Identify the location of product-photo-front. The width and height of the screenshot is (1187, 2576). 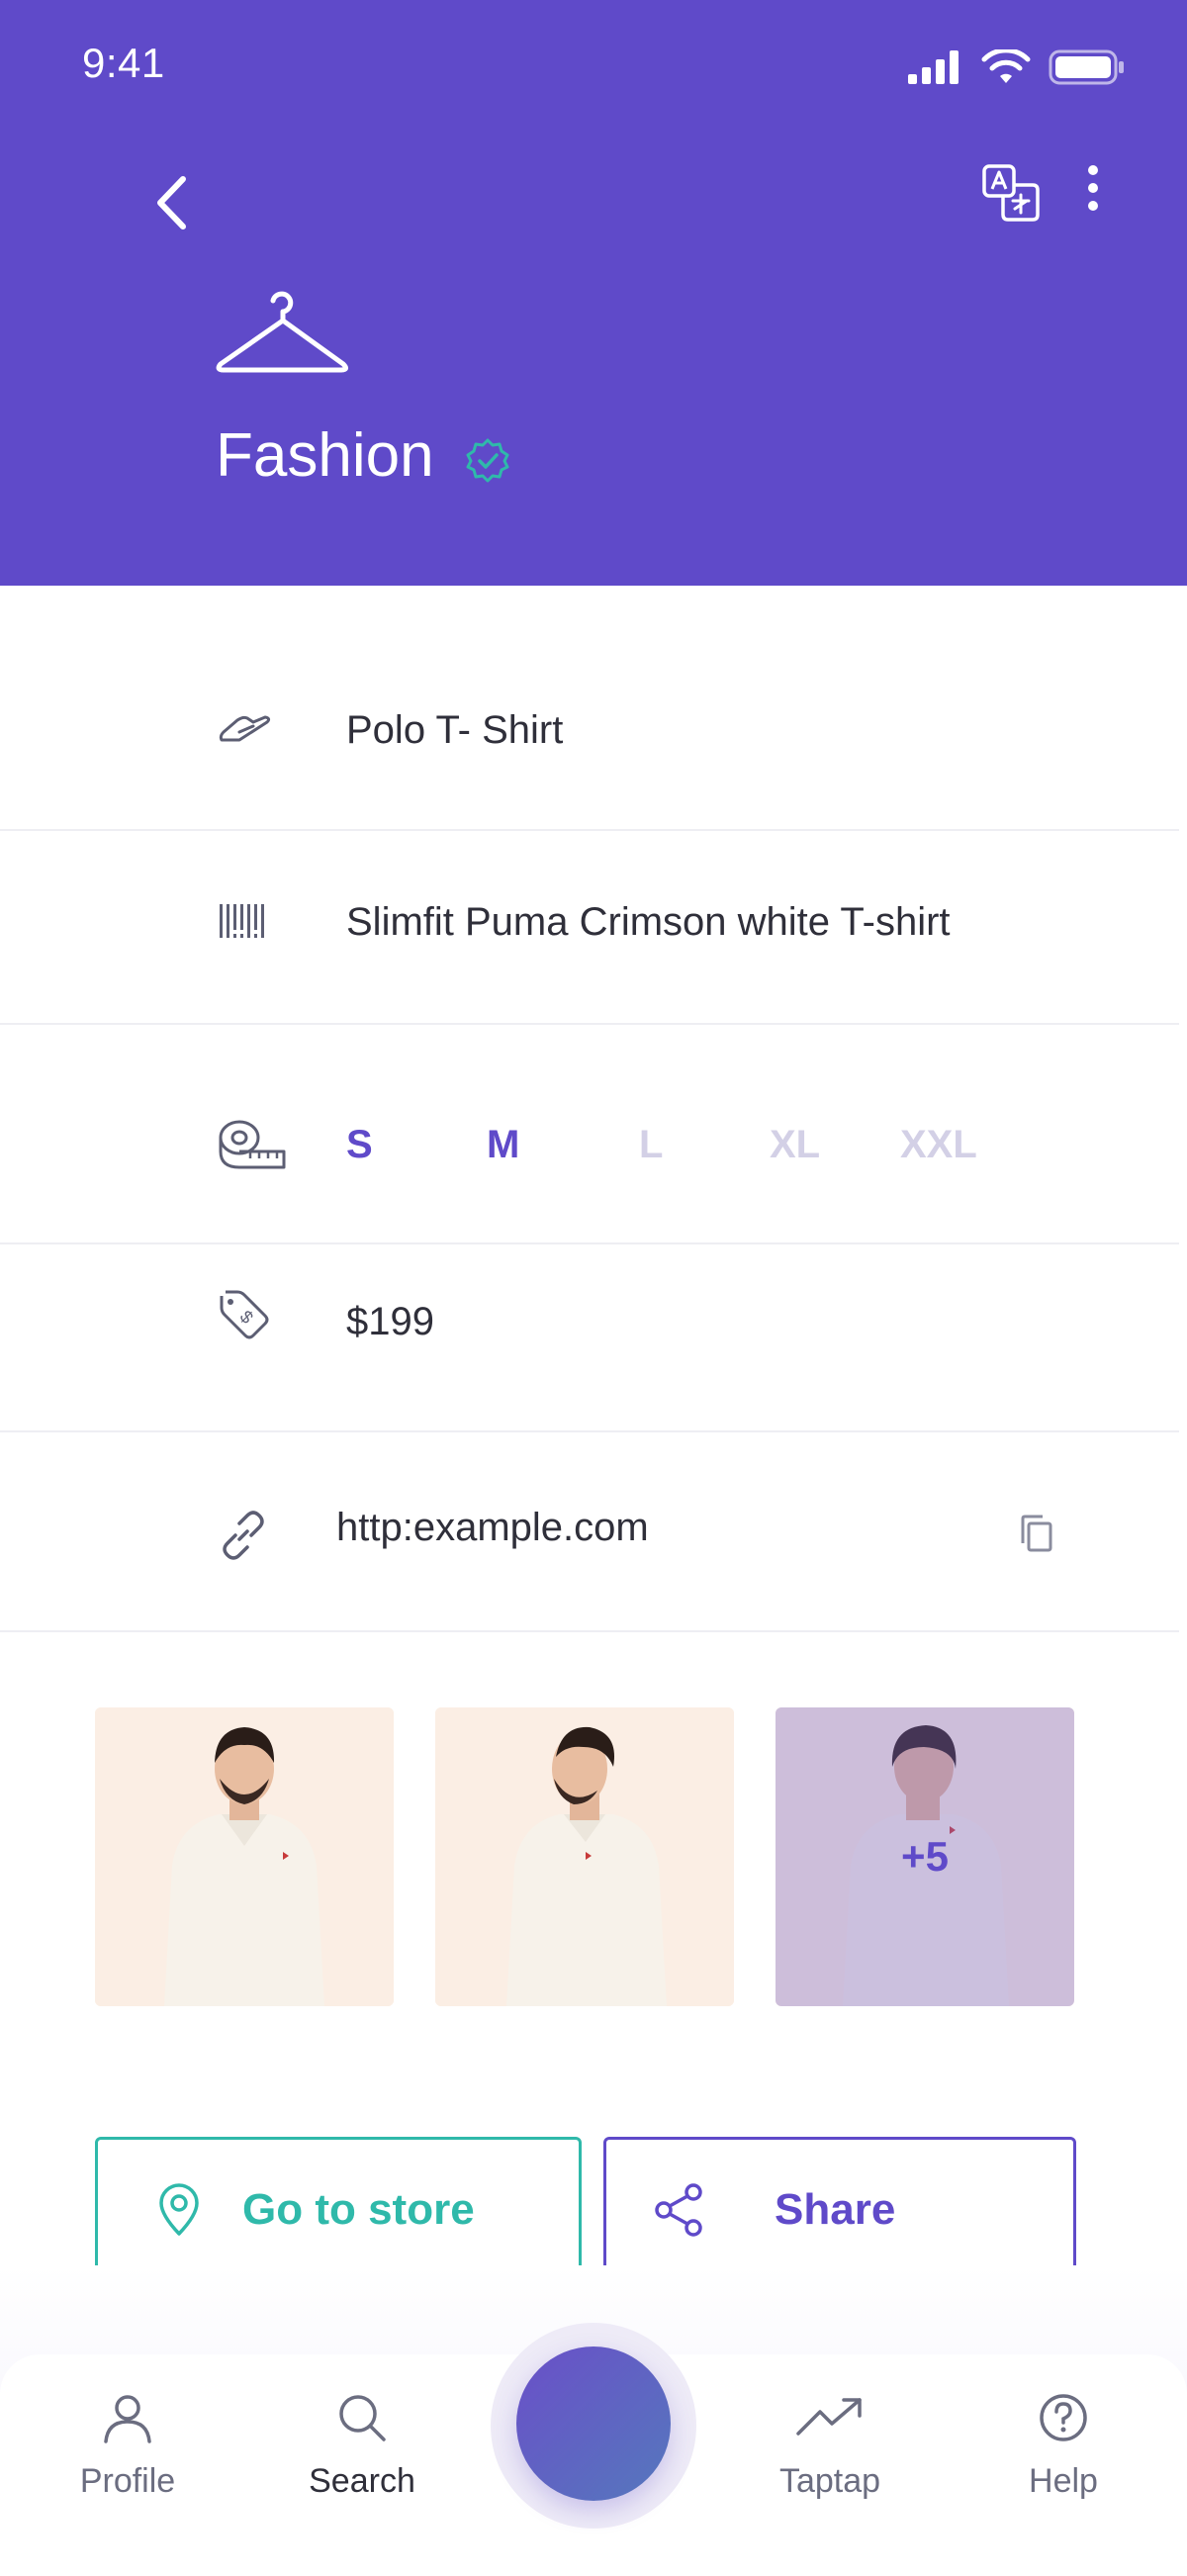
(244, 1856).